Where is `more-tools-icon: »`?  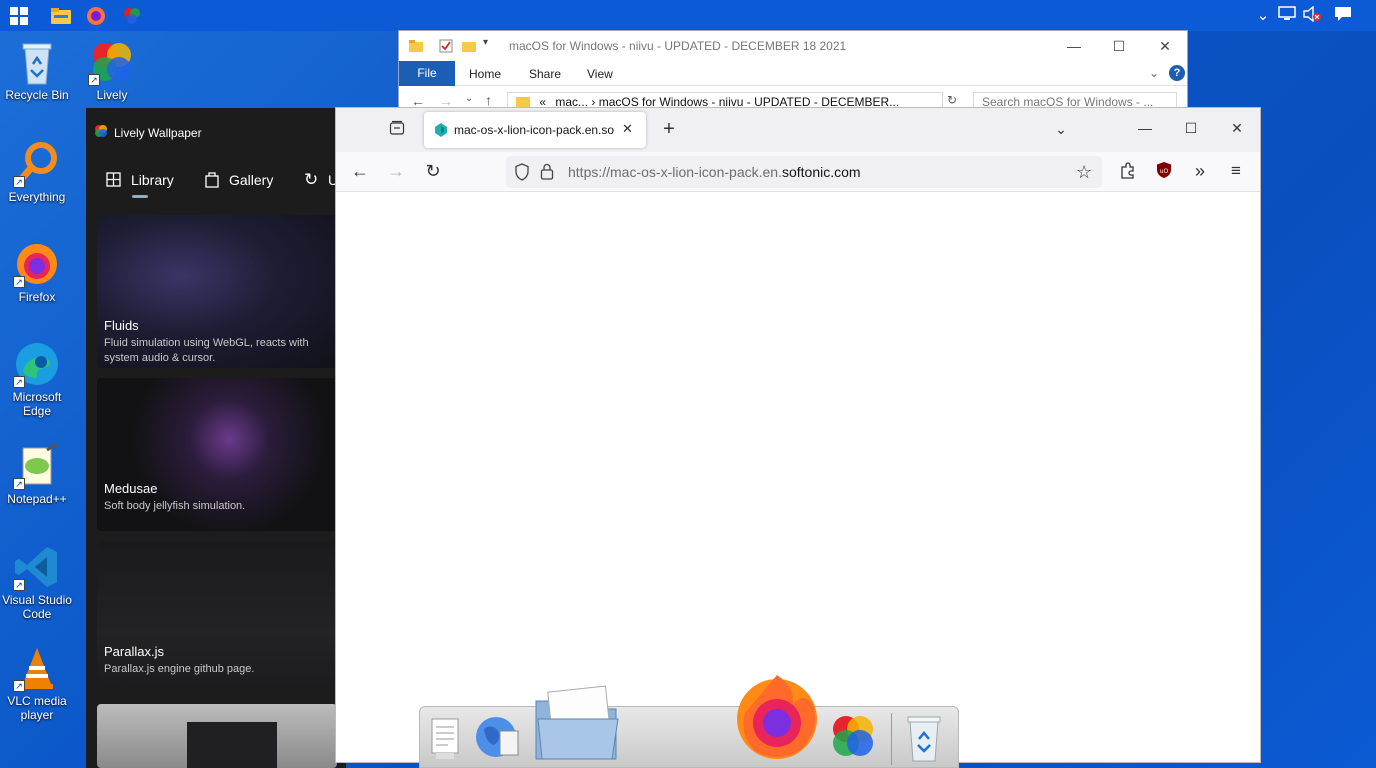 more-tools-icon: » is located at coordinates (1200, 172).